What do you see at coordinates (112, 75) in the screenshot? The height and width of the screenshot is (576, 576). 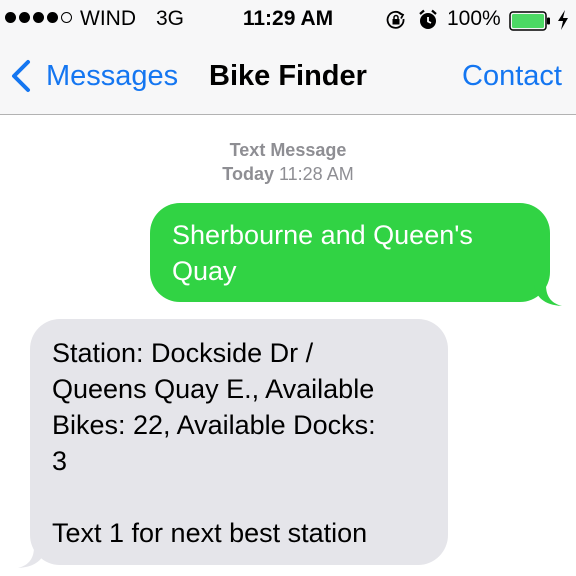 I see `back-button-label: Messages` at bounding box center [112, 75].